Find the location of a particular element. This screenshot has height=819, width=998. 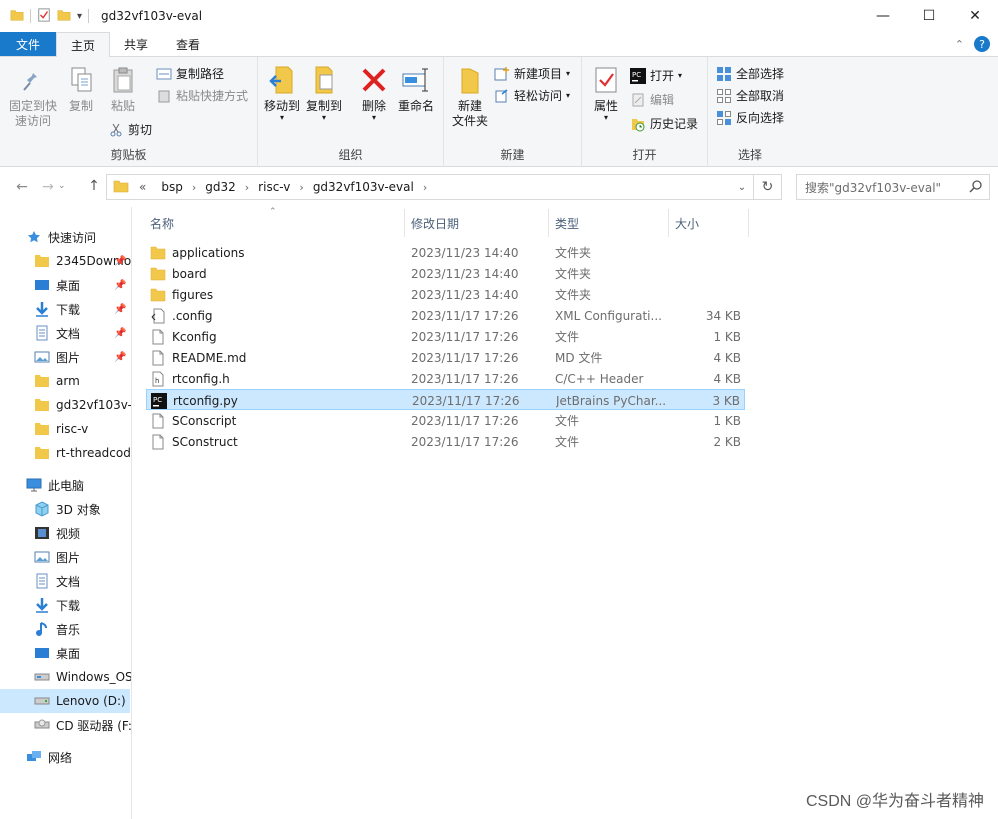

column-header-size: 大小 is located at coordinates (687, 223).